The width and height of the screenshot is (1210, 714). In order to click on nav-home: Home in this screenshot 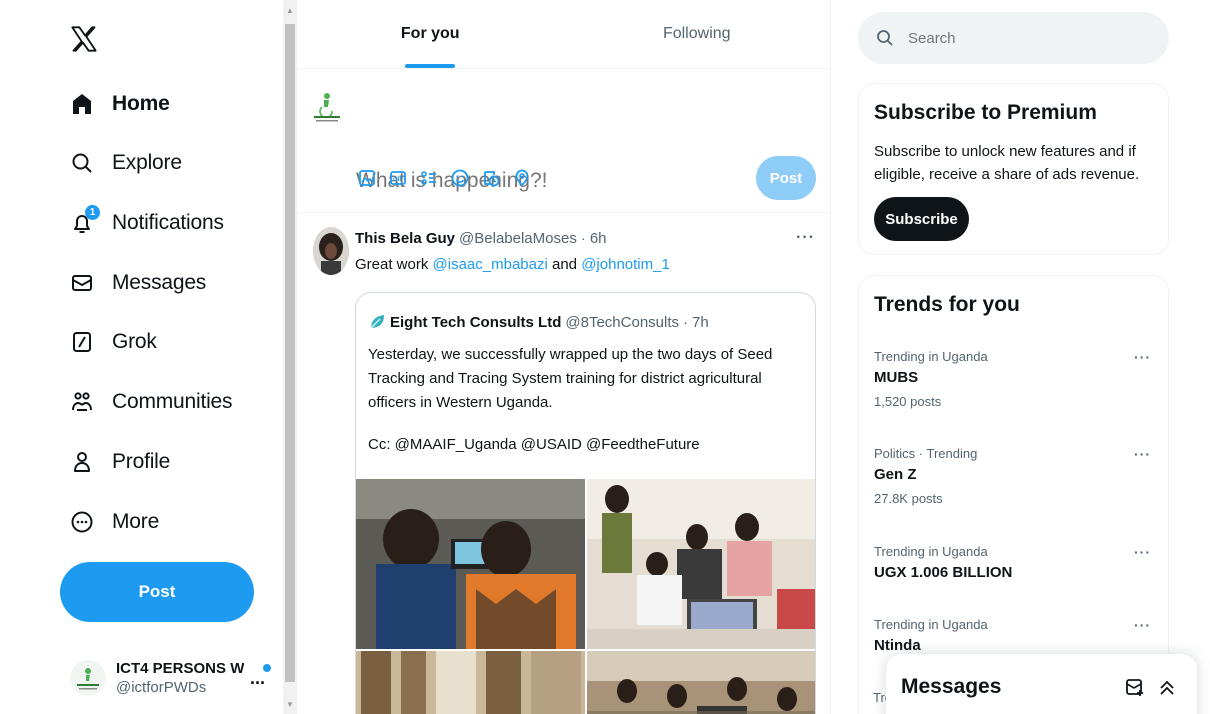, I will do `click(120, 104)`.